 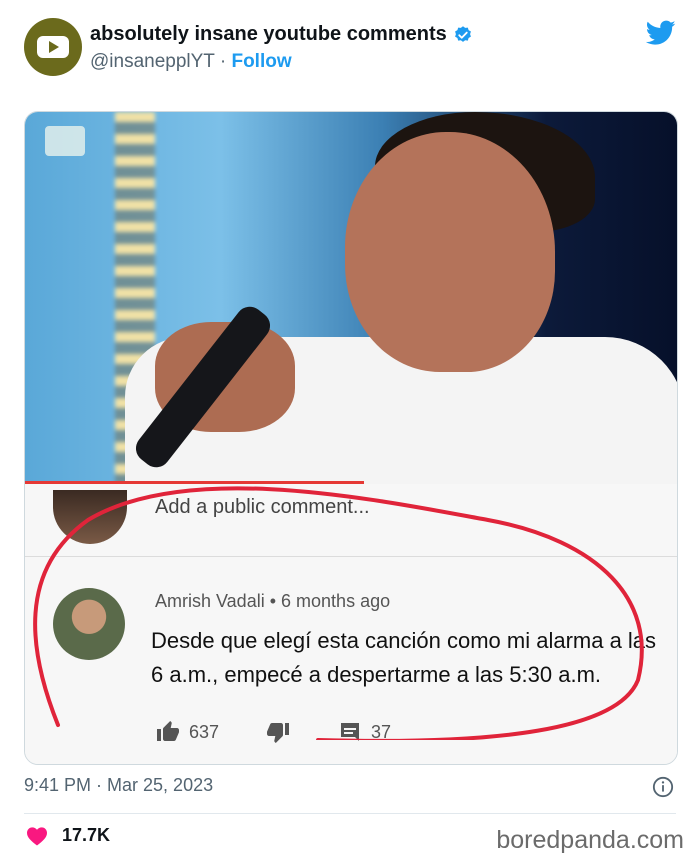 What do you see at coordinates (37, 836) in the screenshot?
I see `heart-icon` at bounding box center [37, 836].